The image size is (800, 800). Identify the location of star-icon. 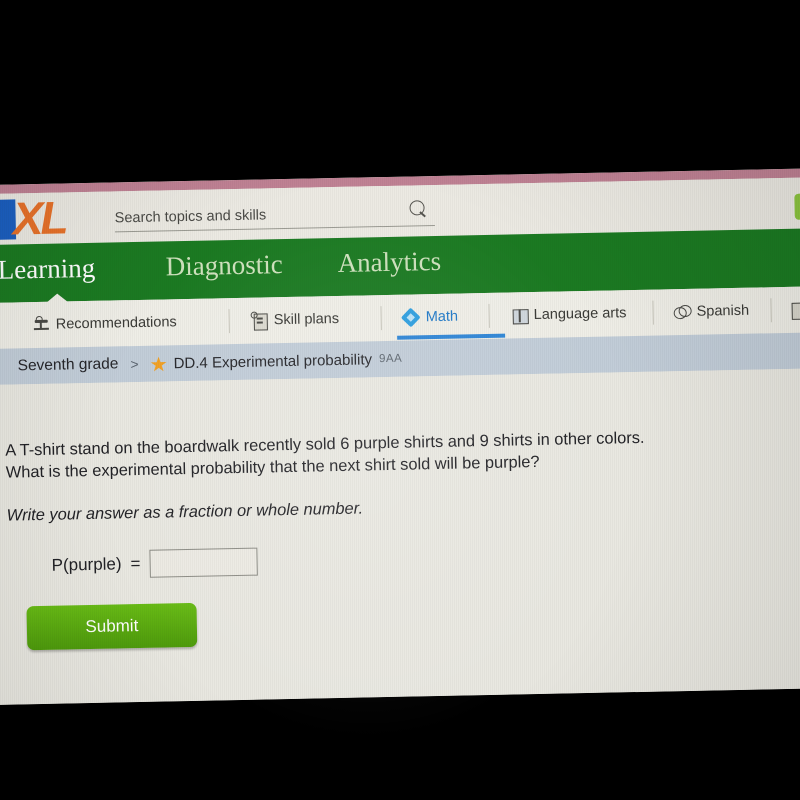
(158, 363).